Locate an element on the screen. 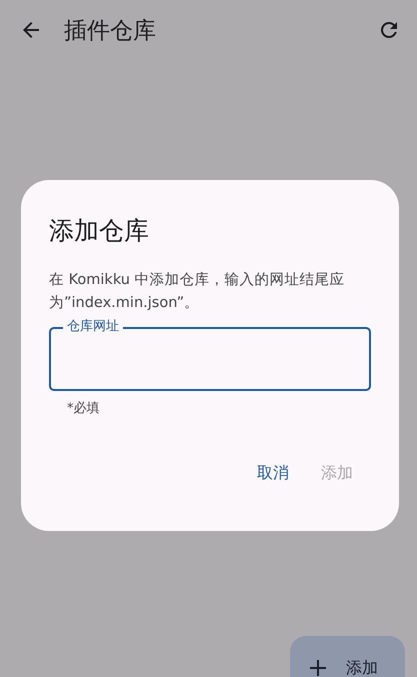  field-label: 仓库网址 is located at coordinates (93, 327).